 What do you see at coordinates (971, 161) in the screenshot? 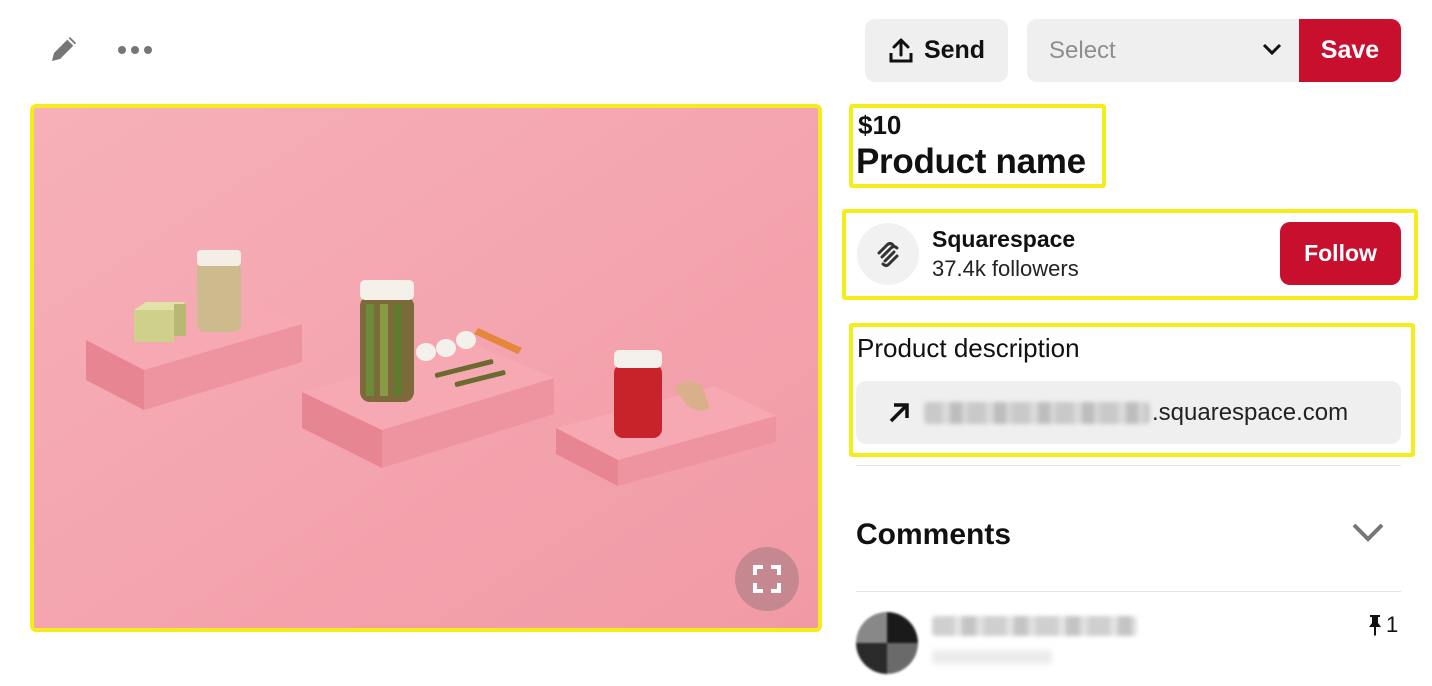
I see `product-name: Product name` at bounding box center [971, 161].